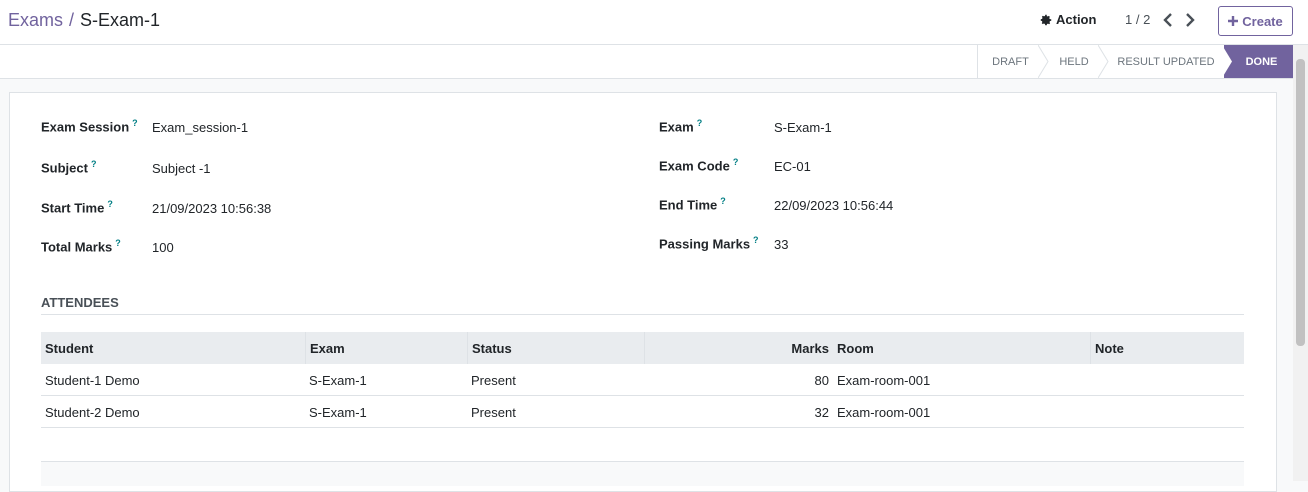 This screenshot has width=1308, height=492. What do you see at coordinates (961, 348) in the screenshot?
I see `column-header-room: Room` at bounding box center [961, 348].